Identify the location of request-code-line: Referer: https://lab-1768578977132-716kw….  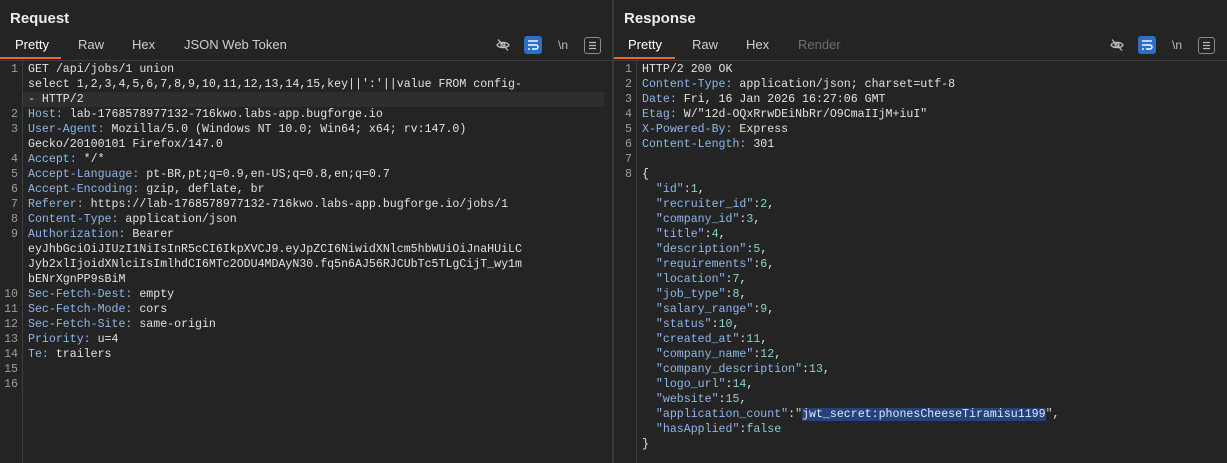
(268, 204).